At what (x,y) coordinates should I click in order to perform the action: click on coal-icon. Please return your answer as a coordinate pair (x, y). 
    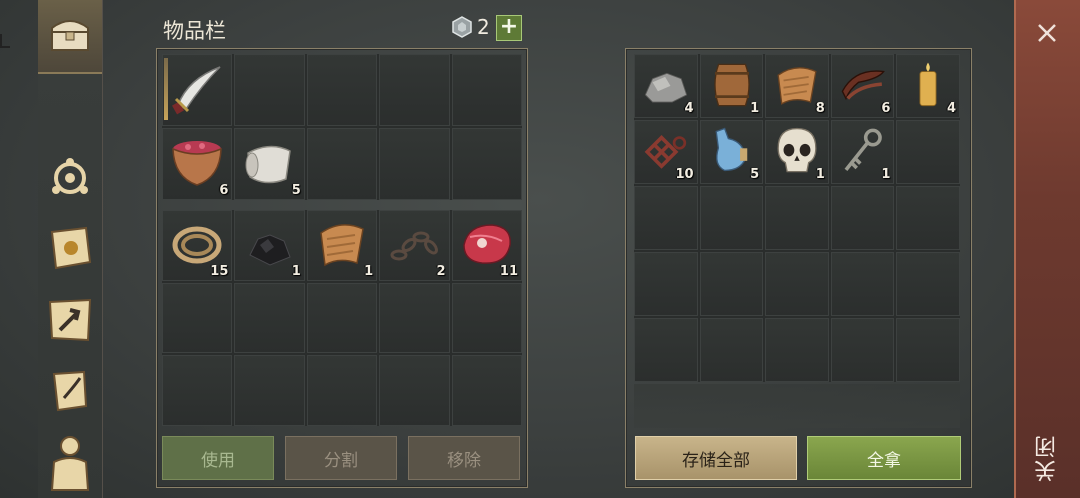
    Looking at the image, I should click on (270, 250).